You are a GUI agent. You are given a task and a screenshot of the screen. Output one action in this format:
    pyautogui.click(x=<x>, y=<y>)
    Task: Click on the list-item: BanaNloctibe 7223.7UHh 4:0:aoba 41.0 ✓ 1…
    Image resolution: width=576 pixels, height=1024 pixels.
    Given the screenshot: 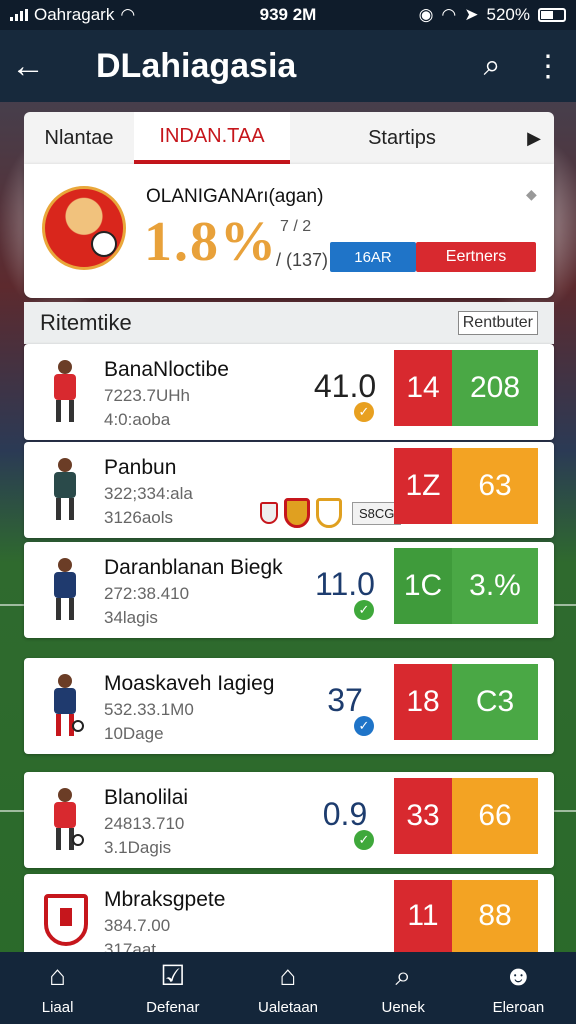 What is the action you would take?
    pyautogui.click(x=289, y=392)
    